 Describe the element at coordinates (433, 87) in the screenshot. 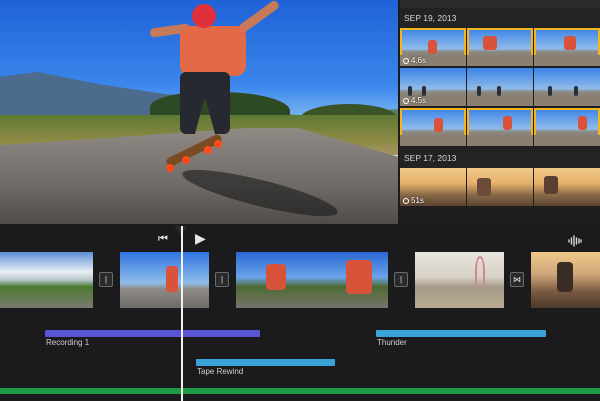

I see `media-clip: 4.5s` at that location.